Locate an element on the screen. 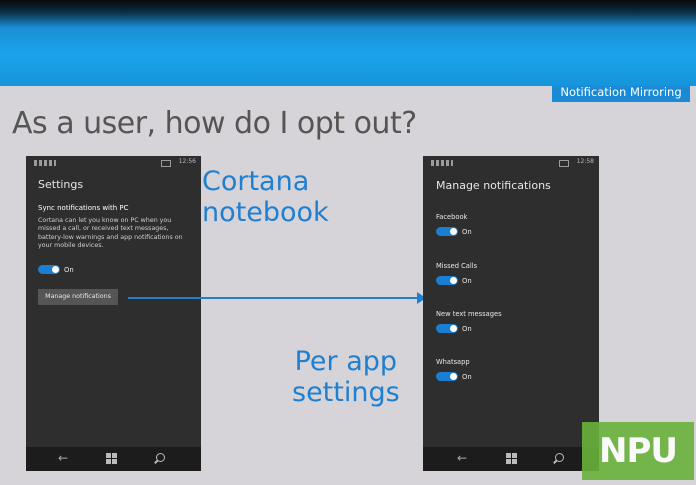 The image size is (696, 485). caption-per-app-settings: Per app settings is located at coordinates (346, 377).